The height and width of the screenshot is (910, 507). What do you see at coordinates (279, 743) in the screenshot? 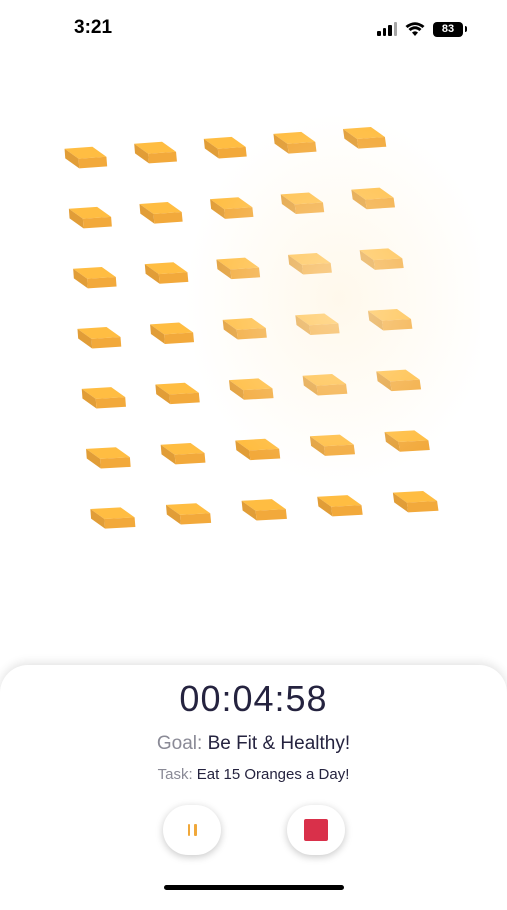
I see `goal-value: Be Fit & Healthy!` at bounding box center [279, 743].